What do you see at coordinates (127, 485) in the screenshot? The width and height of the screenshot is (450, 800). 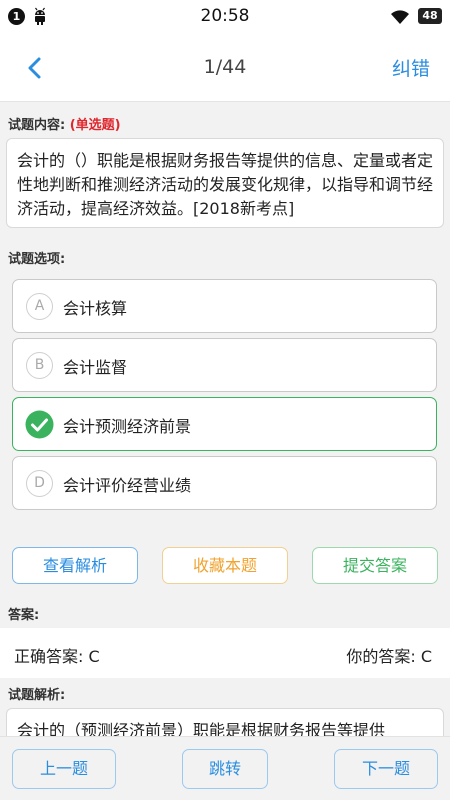 I see `option-text-d: 会计评价经营业绩` at bounding box center [127, 485].